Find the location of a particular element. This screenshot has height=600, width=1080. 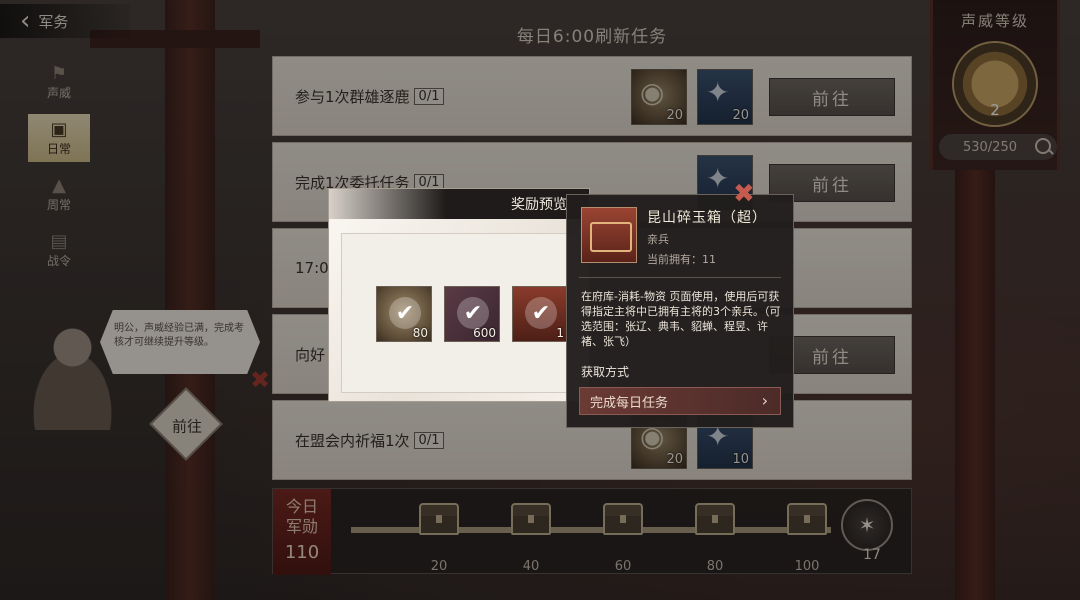

modal-header: 奖励预览 is located at coordinates (459, 204).